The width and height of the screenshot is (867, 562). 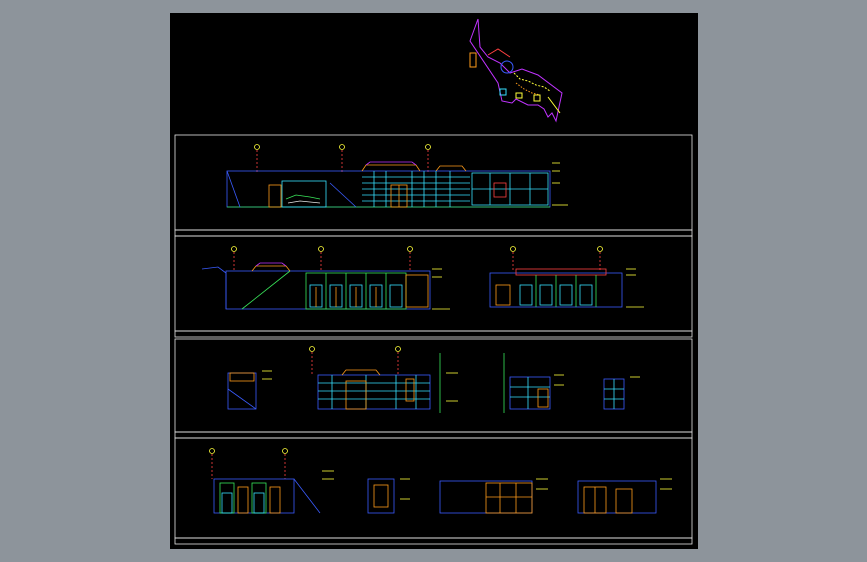 What do you see at coordinates (433, 334) in the screenshot?
I see `panel-row-2-strip` at bounding box center [433, 334].